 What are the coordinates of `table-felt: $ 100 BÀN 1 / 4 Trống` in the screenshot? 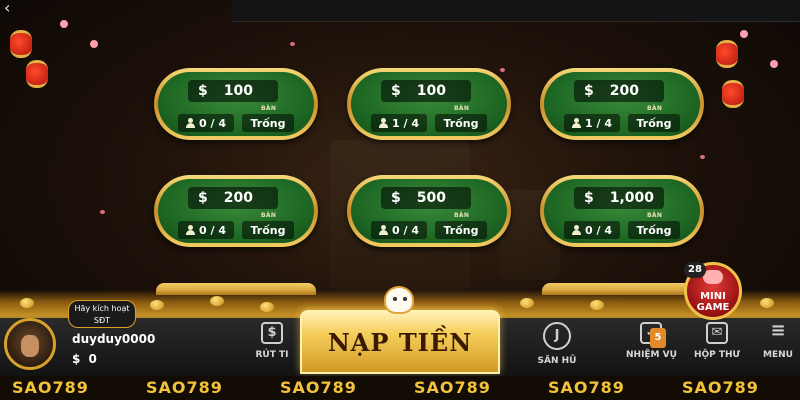 It's located at (429, 104).